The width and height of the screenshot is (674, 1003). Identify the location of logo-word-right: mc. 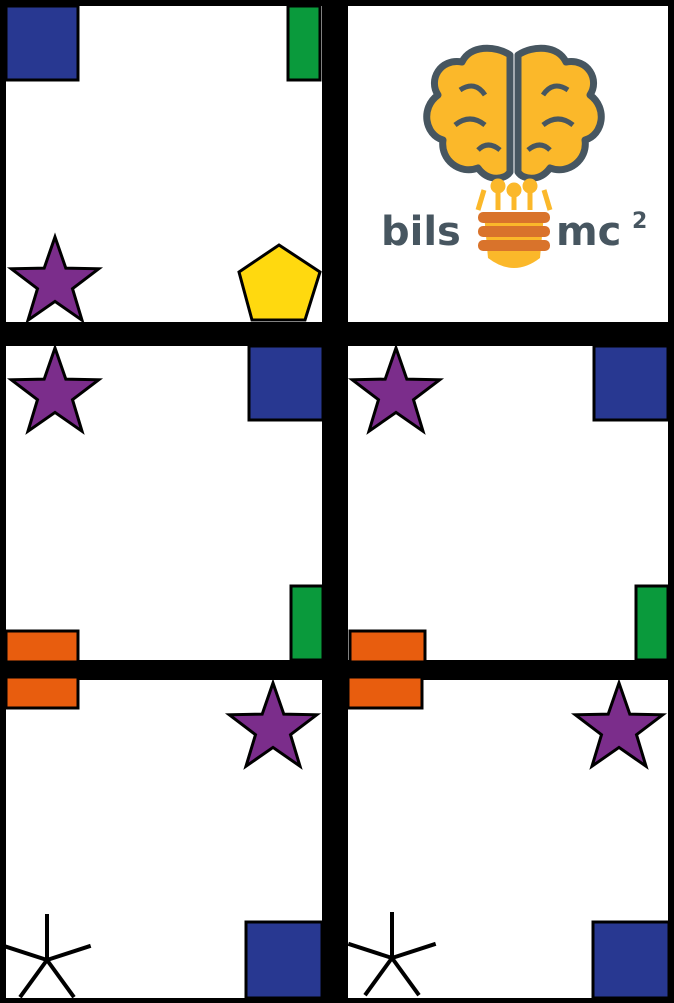
(588, 232).